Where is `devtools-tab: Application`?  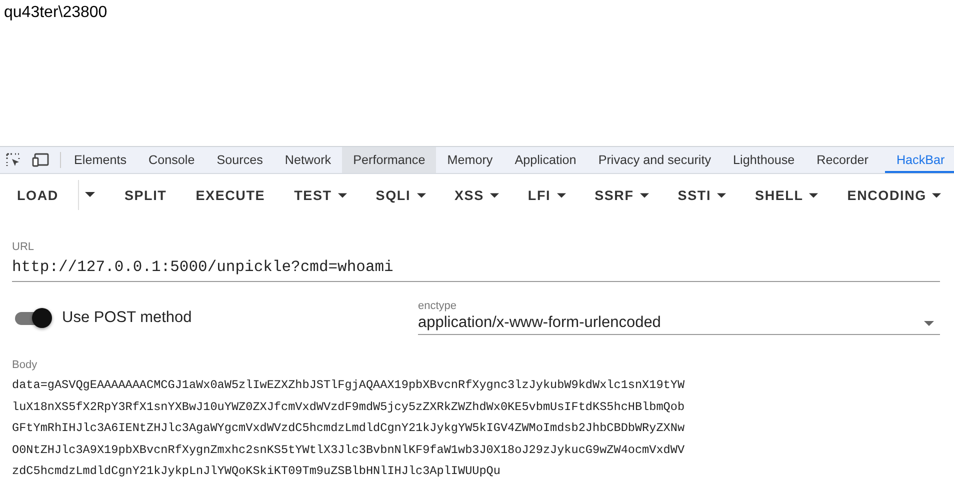
devtools-tab: Application is located at coordinates (546, 160).